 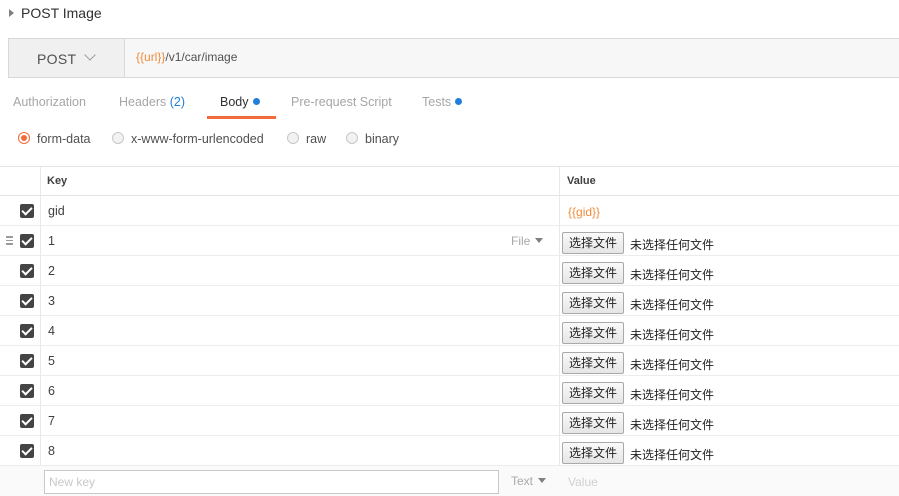 I want to click on request-title: POST Image, so click(x=61, y=13).